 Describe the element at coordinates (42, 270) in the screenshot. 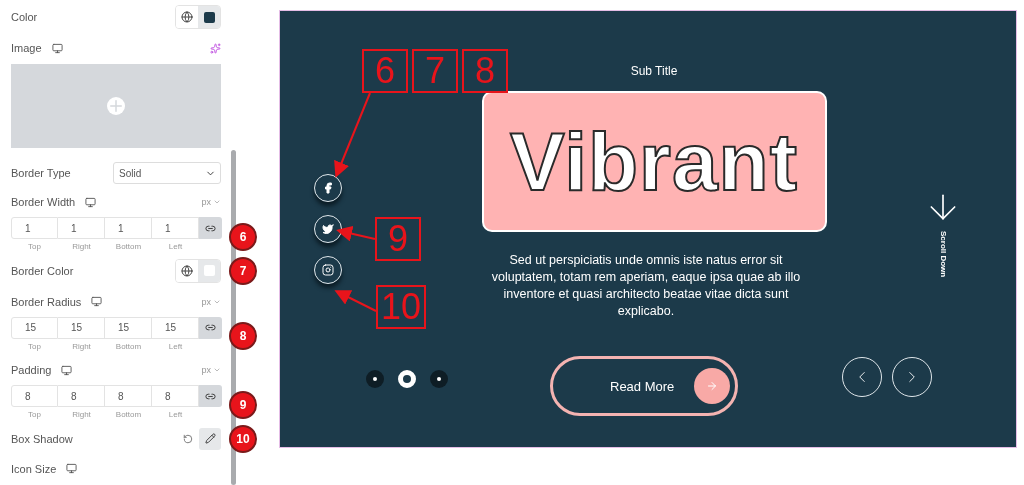

I see `control-label: Border Color` at that location.